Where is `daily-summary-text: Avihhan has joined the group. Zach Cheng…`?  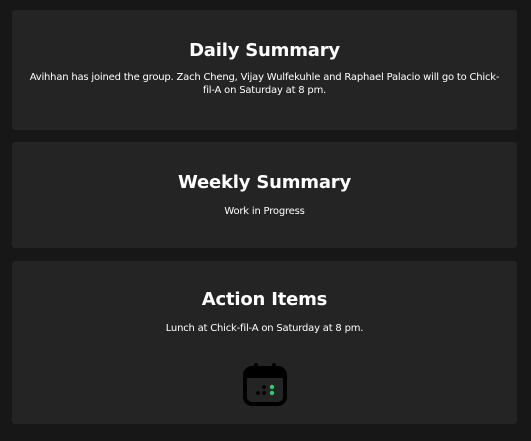 daily-summary-text: Avihhan has joined the group. Zach Cheng… is located at coordinates (264, 84).